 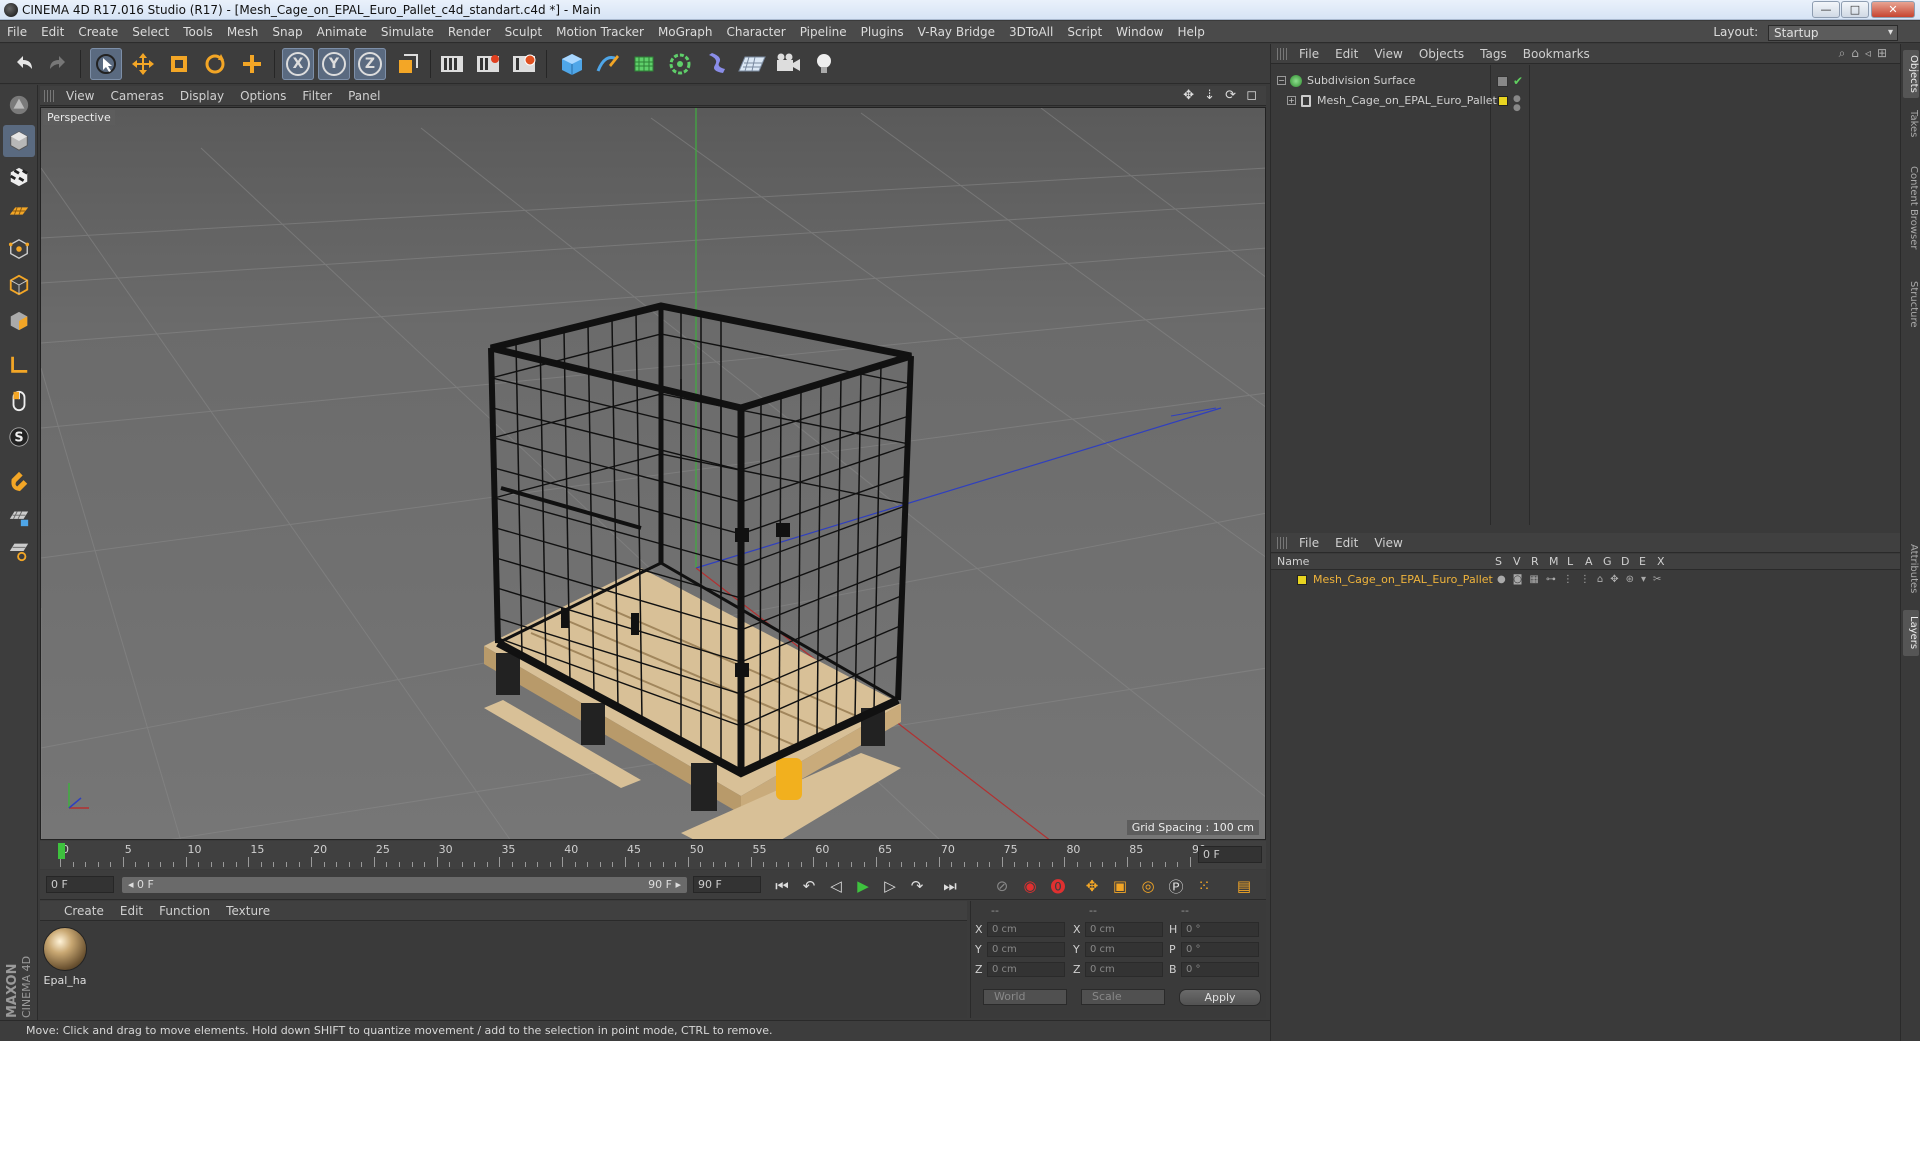 I want to click on layer-flag-icons: ●◙▦⊶⋮⋮⌂✥⊛▾✂, so click(x=1582, y=580).